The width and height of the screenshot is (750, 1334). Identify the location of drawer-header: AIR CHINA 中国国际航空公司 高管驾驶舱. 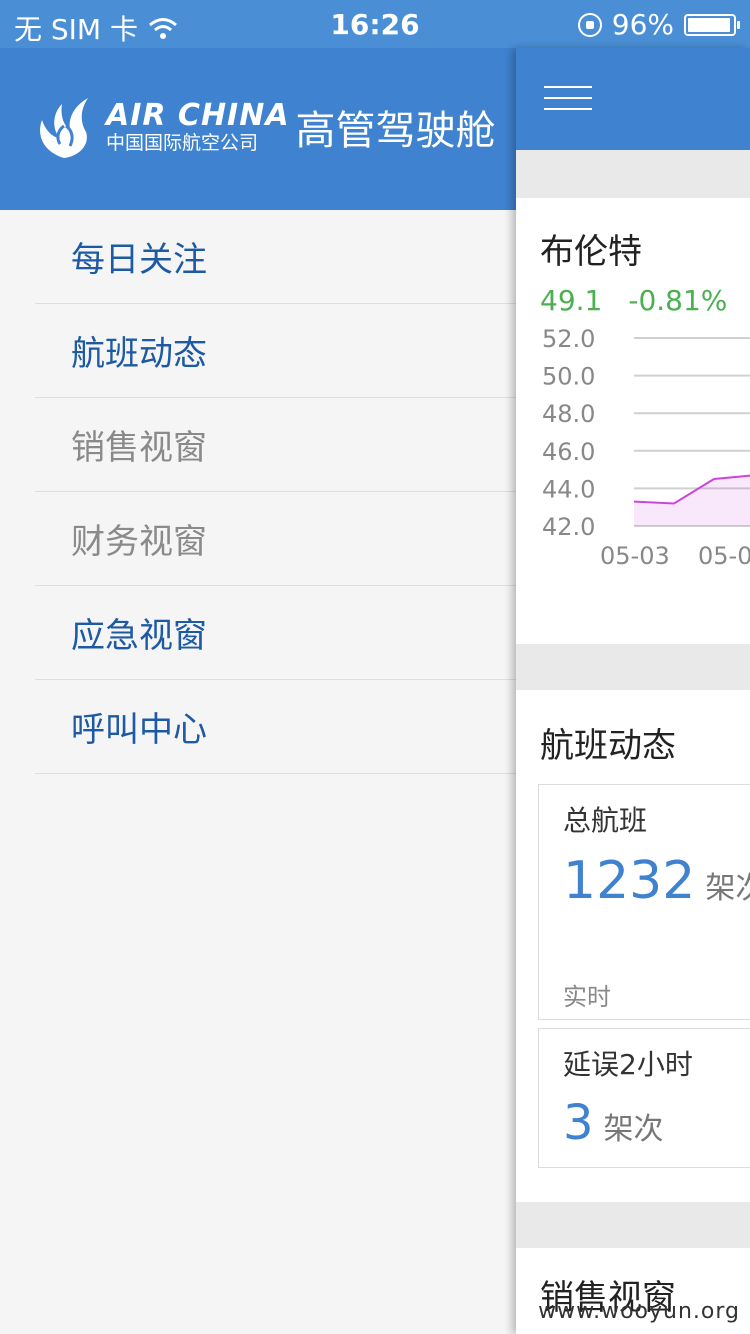
(258, 129).